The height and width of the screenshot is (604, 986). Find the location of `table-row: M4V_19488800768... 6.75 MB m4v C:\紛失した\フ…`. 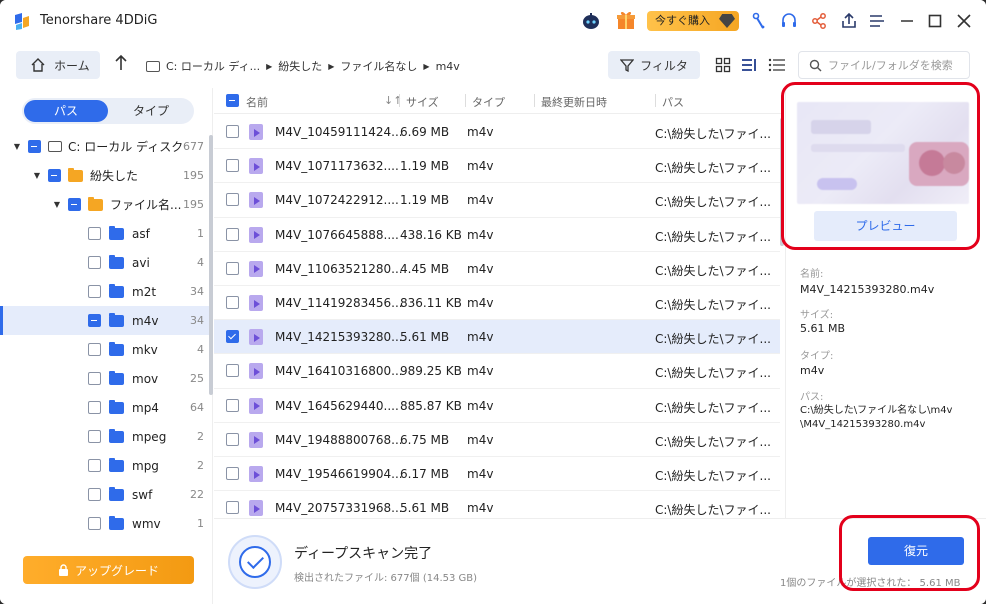

table-row: M4V_19488800768... 6.75 MB m4v C:\紛失した\フ… is located at coordinates (497, 440).